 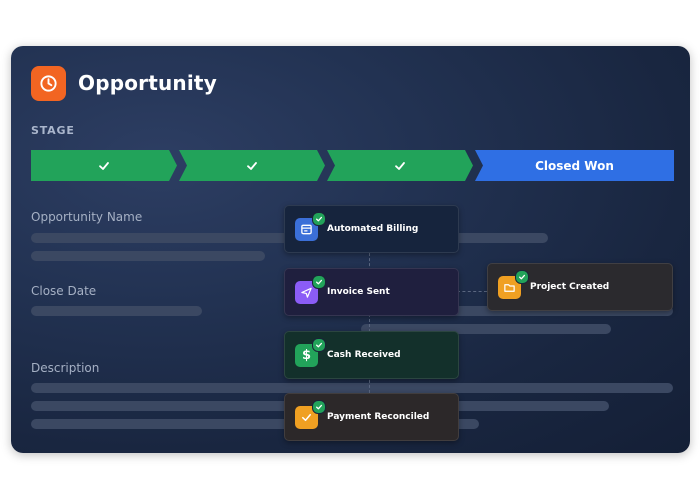 What do you see at coordinates (87, 217) in the screenshot?
I see `opportunity-name-label: Opportunity Name` at bounding box center [87, 217].